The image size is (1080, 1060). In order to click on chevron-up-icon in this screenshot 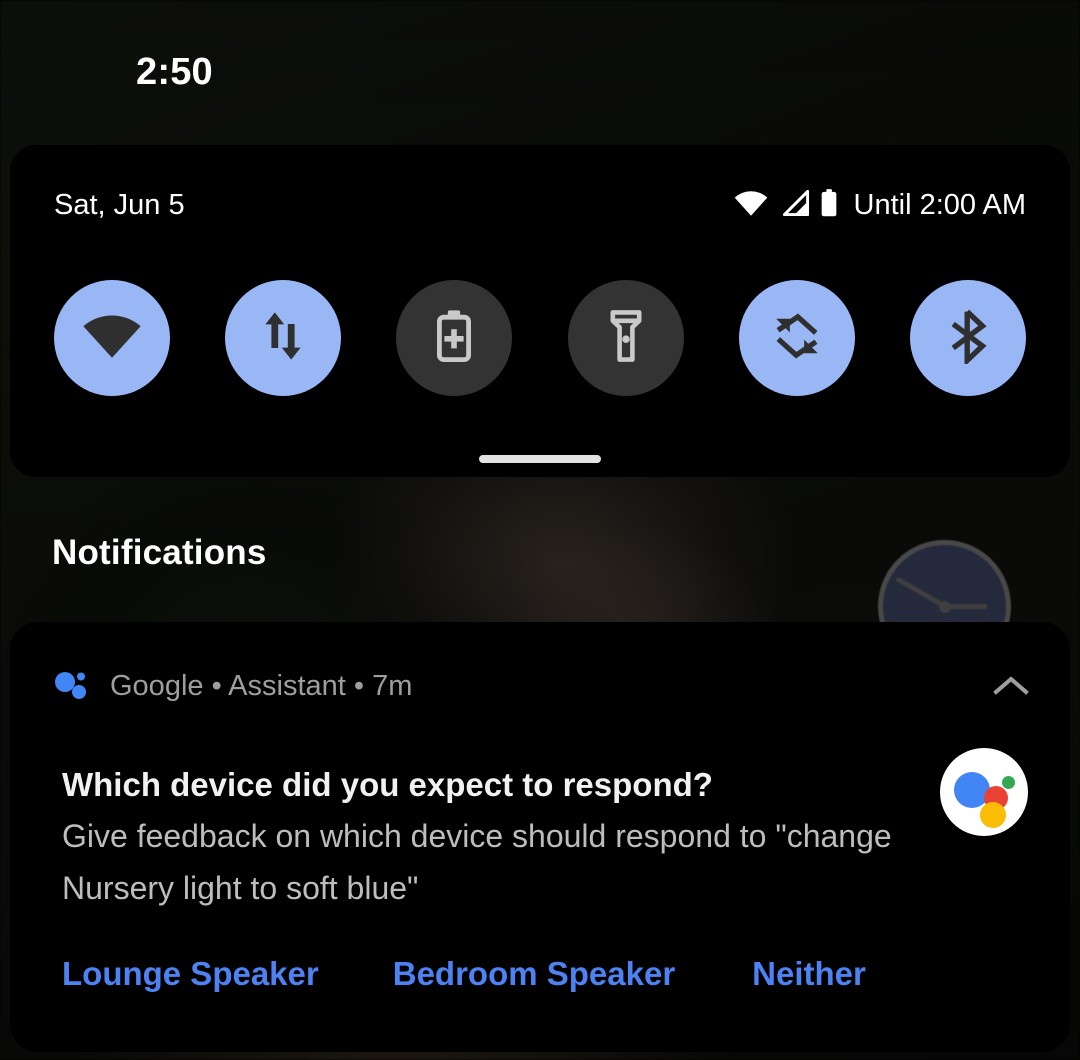, I will do `click(1011, 686)`.